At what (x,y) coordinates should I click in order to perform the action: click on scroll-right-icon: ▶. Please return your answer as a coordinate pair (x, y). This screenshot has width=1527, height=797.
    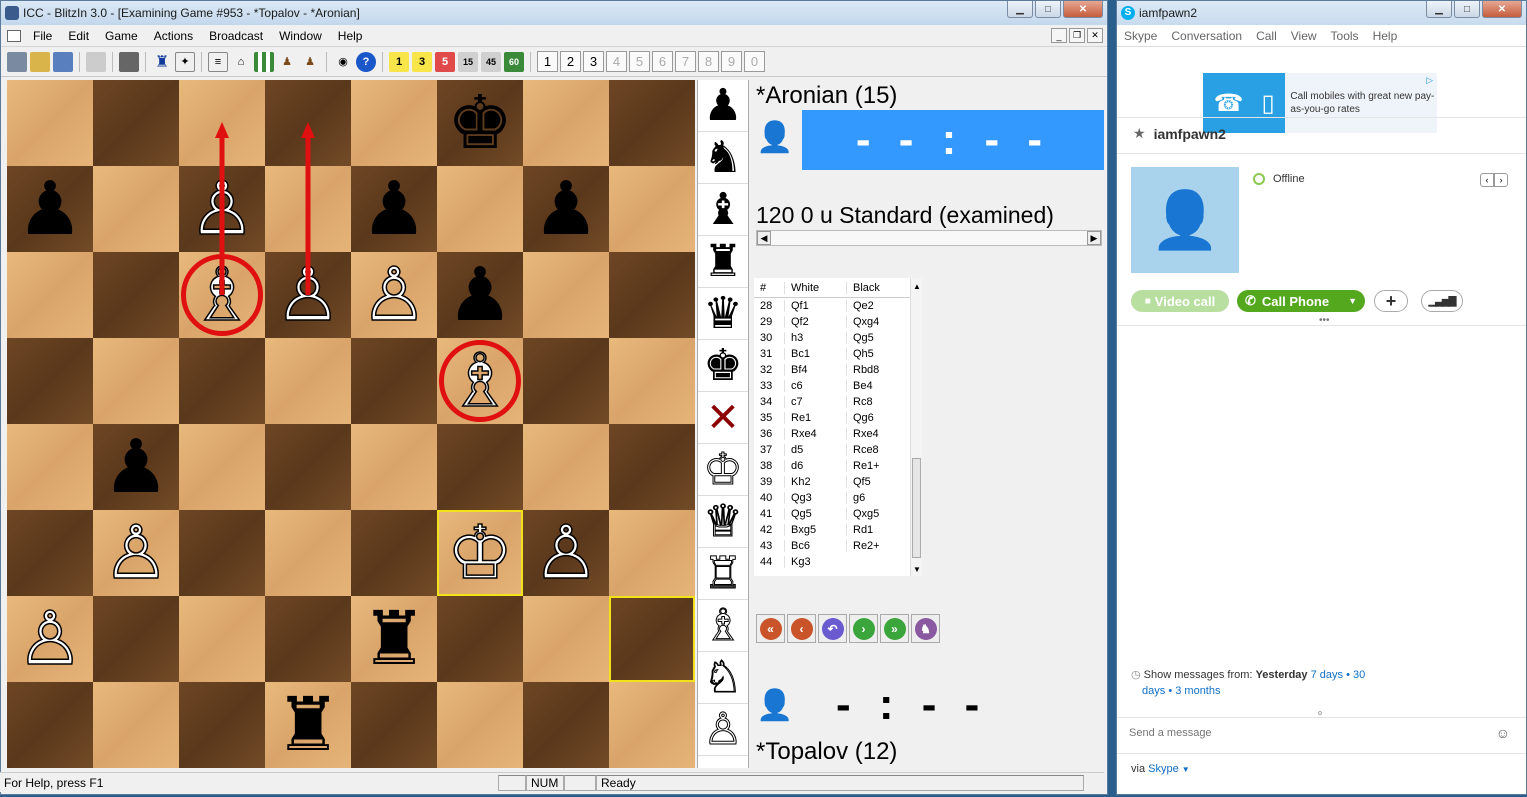
    Looking at the image, I should click on (1094, 238).